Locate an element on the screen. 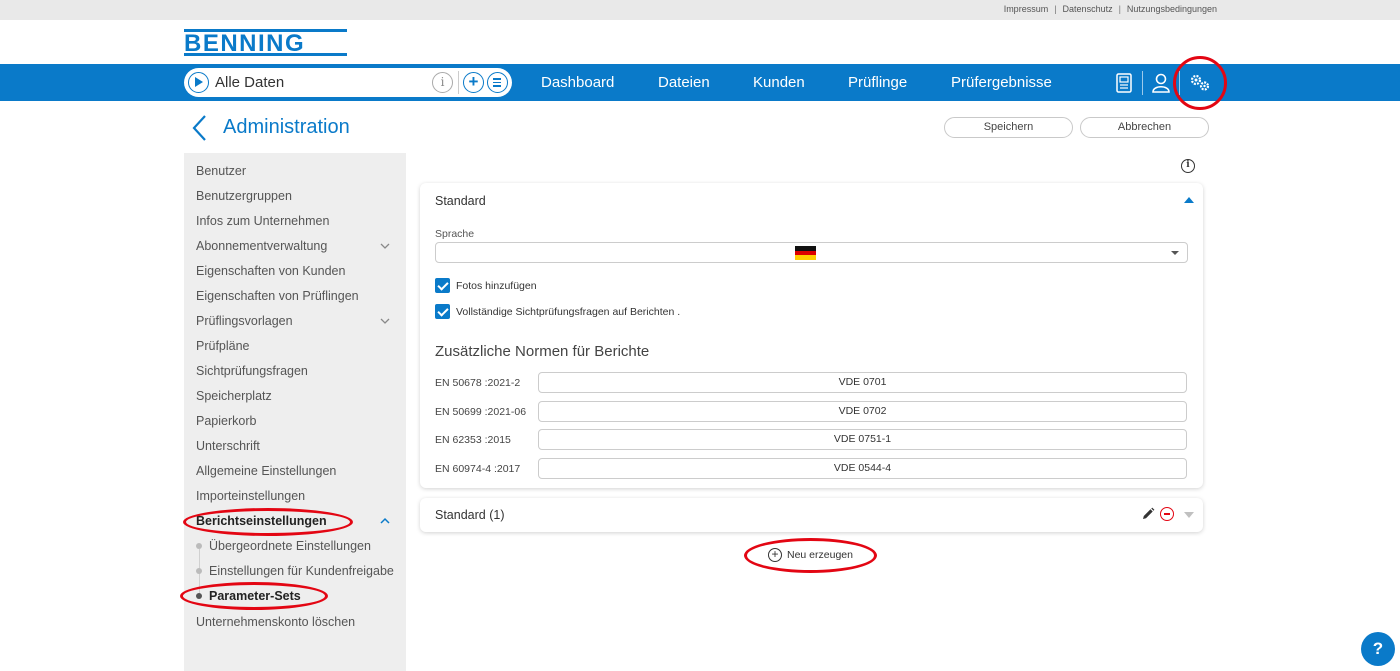  list-menu-icon is located at coordinates (497, 82).